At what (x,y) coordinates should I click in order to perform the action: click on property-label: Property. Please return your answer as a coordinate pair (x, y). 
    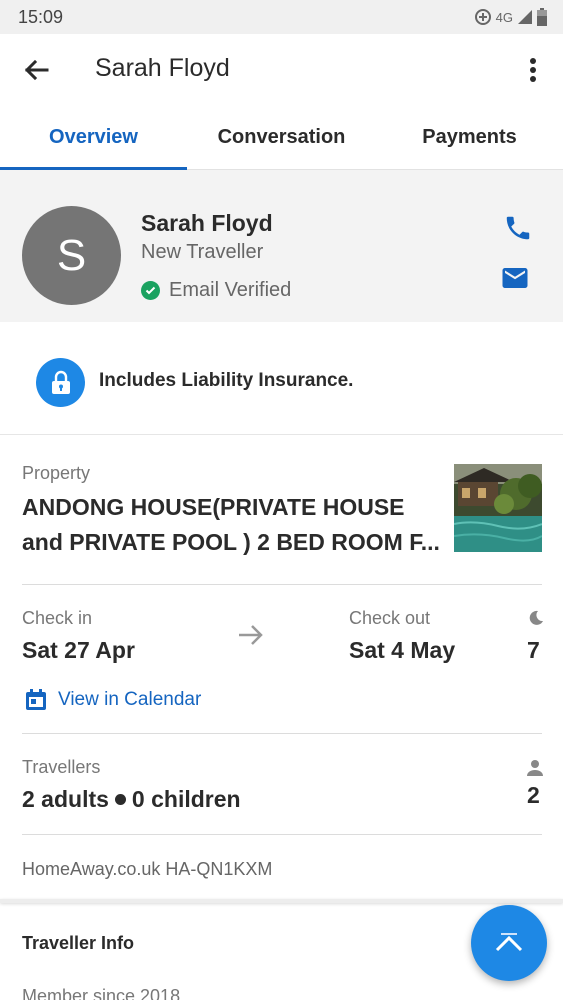
    Looking at the image, I should click on (56, 473).